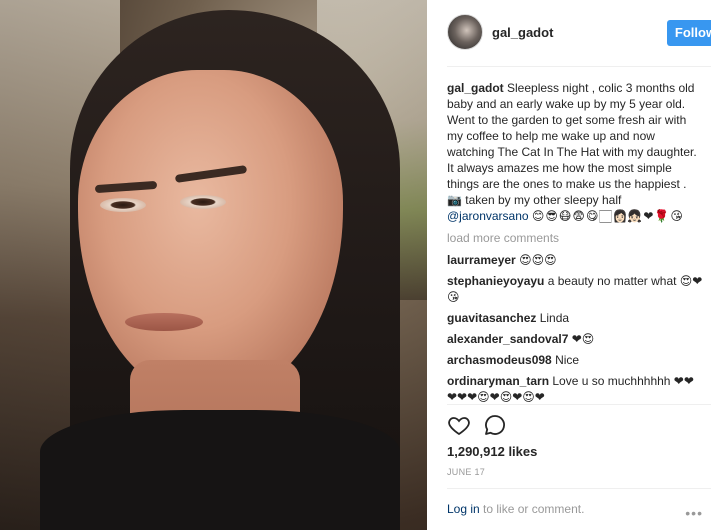 Image resolution: width=711 pixels, height=530 pixels. I want to click on photo-eye-left, so click(123, 205).